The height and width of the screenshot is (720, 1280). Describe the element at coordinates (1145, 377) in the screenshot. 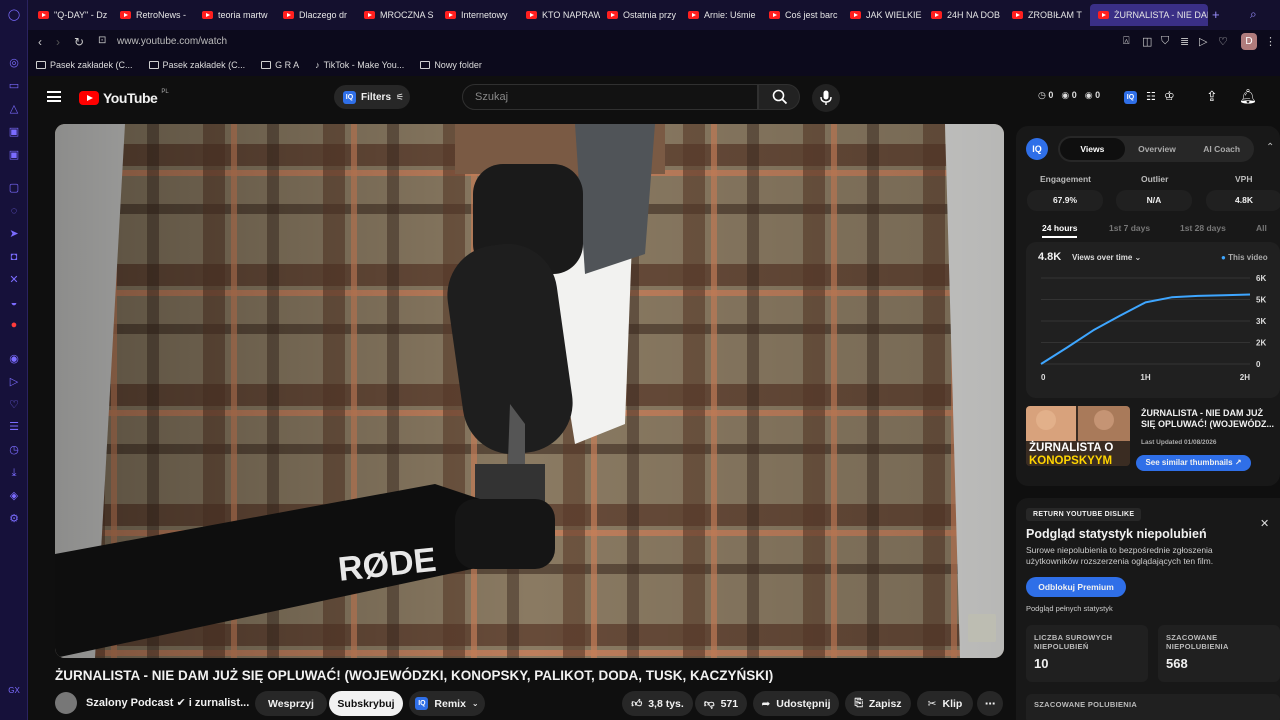

I see `x-tick-label: 1H` at that location.